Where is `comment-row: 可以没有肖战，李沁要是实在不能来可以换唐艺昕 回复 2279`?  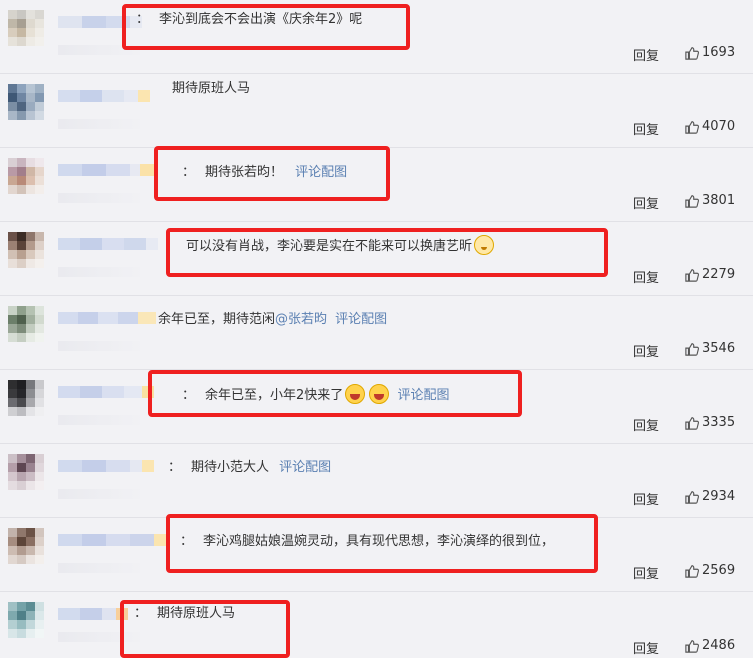
comment-row: 可以没有肖战，李沁要是实在不能来可以换唐艺昕 回复 2279 is located at coordinates (376, 259).